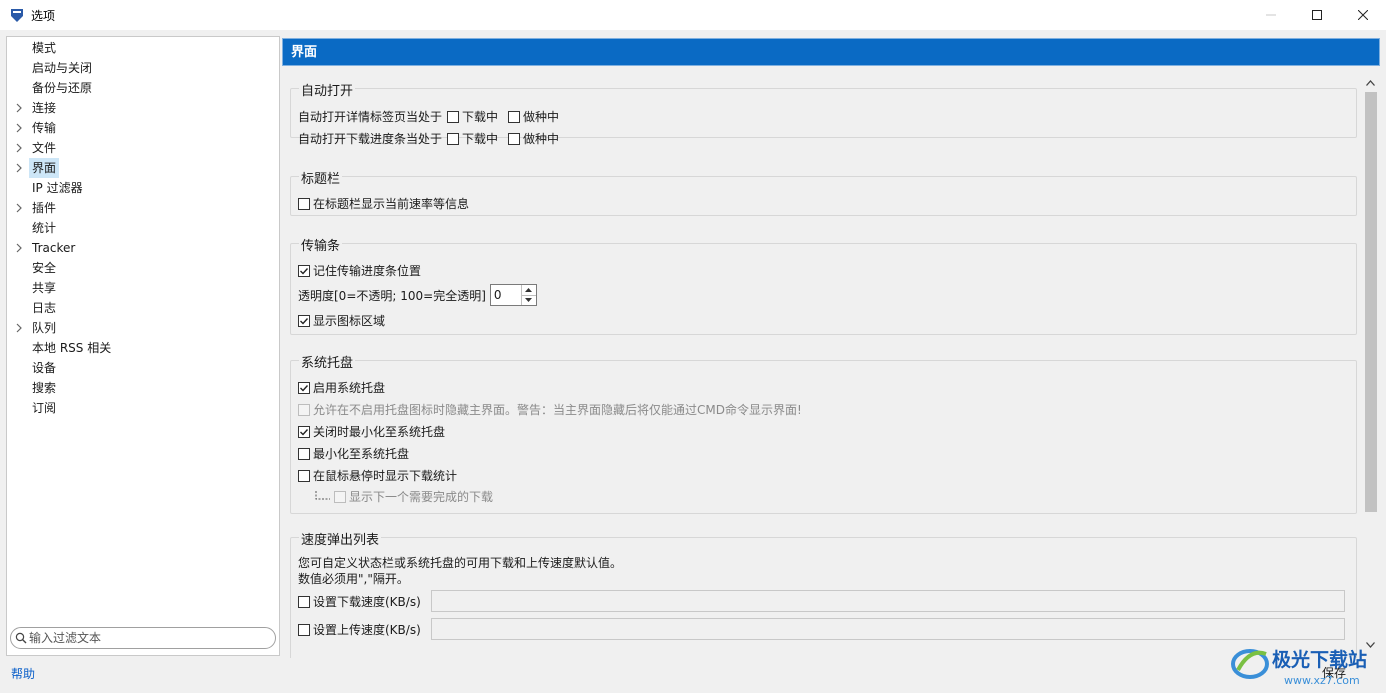 The width and height of the screenshot is (1386, 693). I want to click on spin-up-button, so click(529, 290).